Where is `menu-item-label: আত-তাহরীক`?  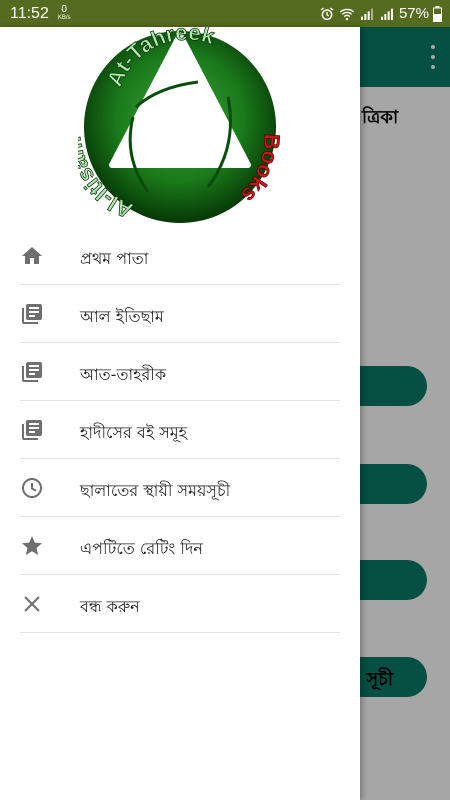 menu-item-label: আত-তাহরীক is located at coordinates (123, 374).